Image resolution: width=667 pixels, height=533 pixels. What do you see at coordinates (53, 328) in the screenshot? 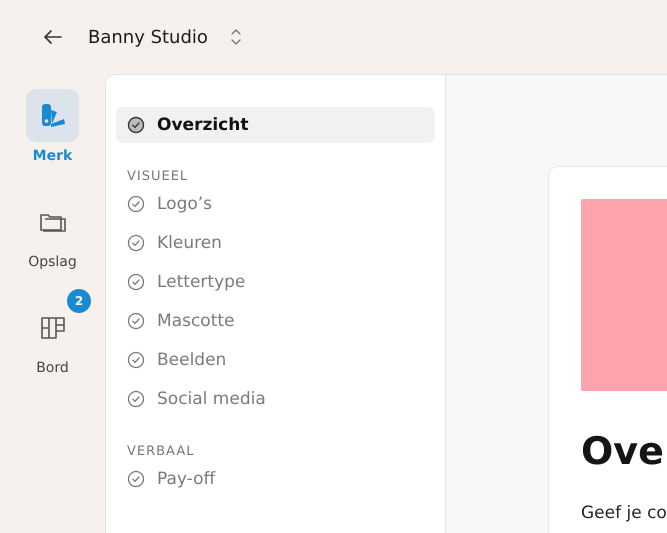
I see `board-icon` at bounding box center [53, 328].